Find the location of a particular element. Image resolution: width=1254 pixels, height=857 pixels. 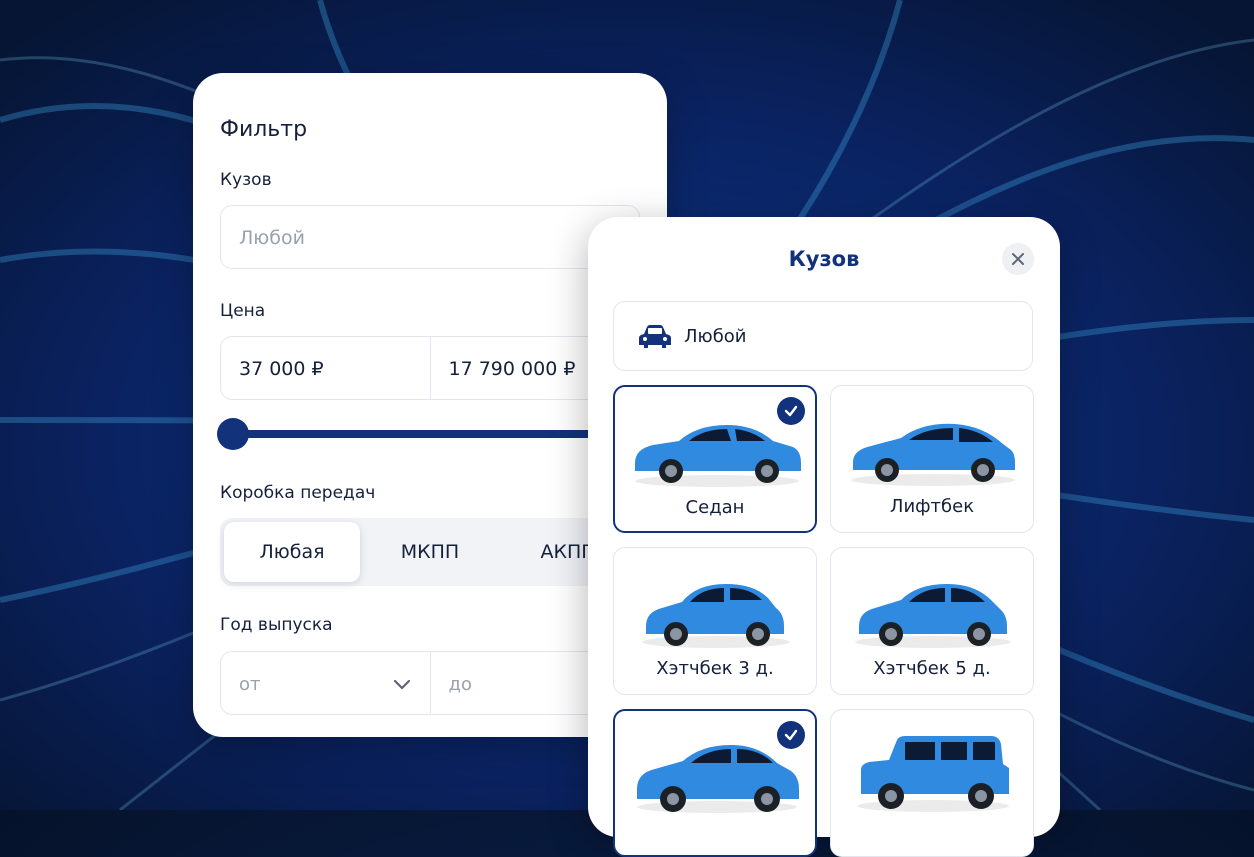

price-range: 37 000 ₽ 17 790 000 ₽ is located at coordinates (430, 368).